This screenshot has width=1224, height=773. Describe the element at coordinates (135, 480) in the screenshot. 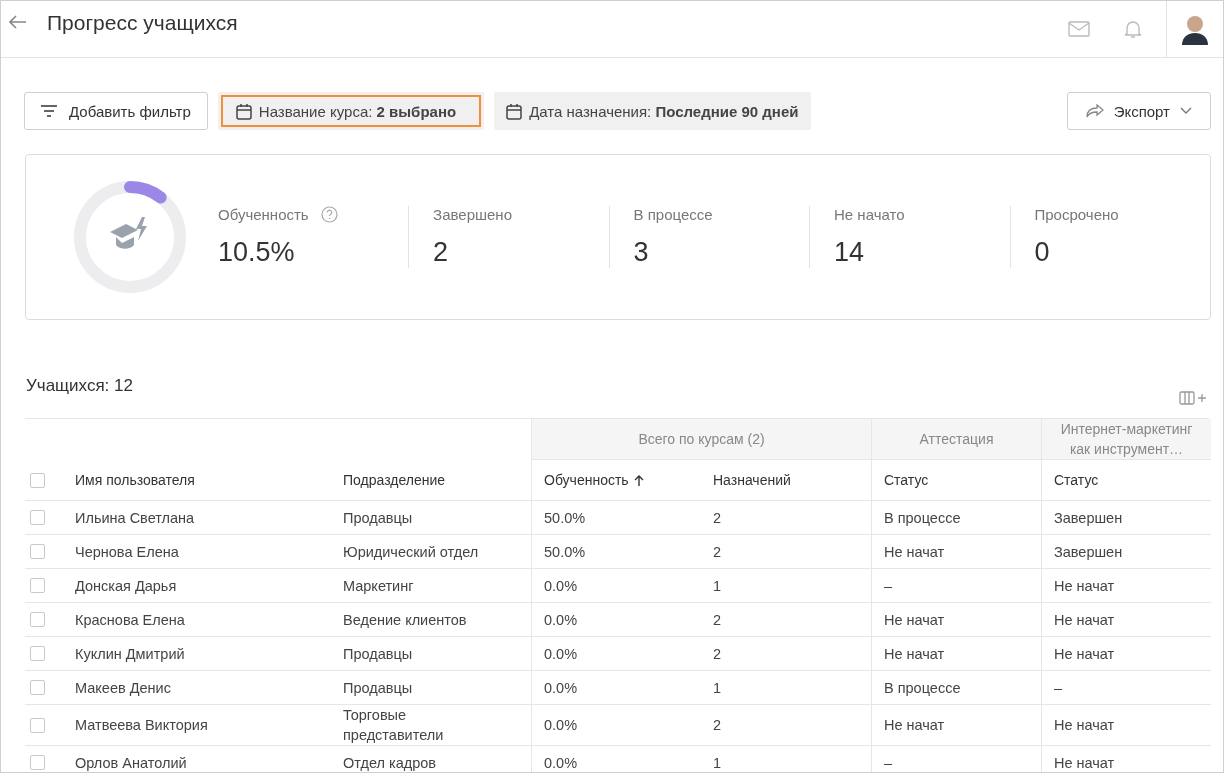

I see `column-header: Имя пользователя` at that location.